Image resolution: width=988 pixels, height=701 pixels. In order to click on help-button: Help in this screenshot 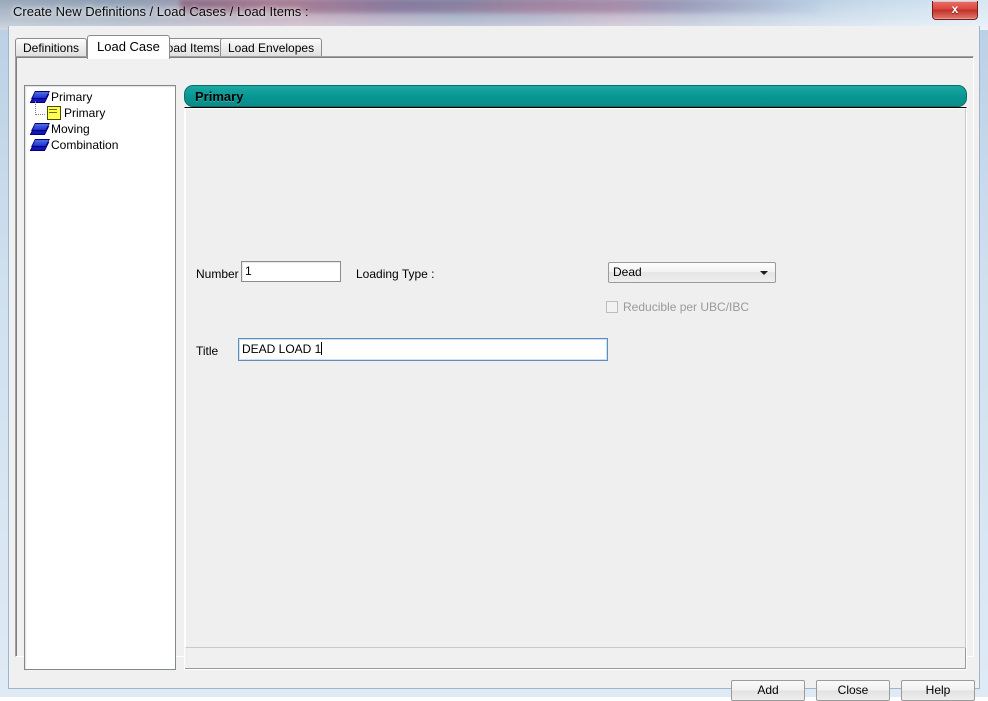, I will do `click(938, 690)`.